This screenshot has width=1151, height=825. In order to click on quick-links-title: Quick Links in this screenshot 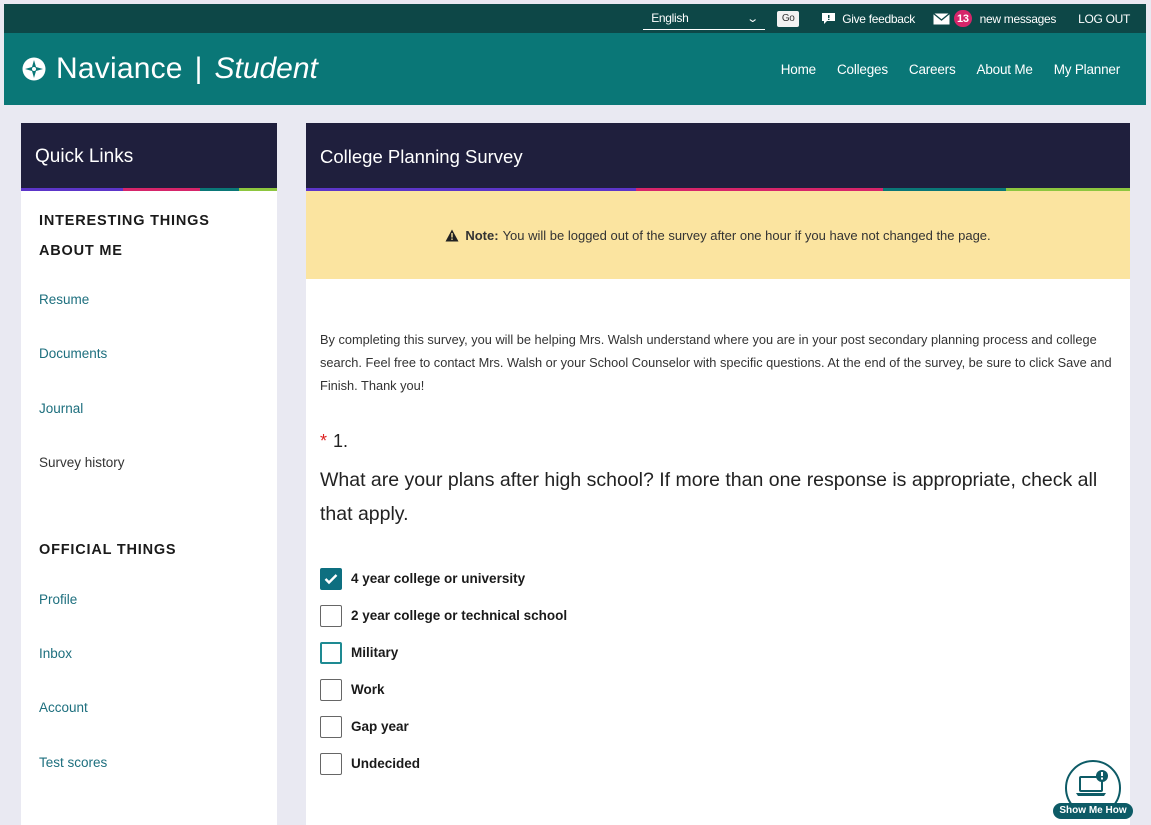, I will do `click(84, 156)`.